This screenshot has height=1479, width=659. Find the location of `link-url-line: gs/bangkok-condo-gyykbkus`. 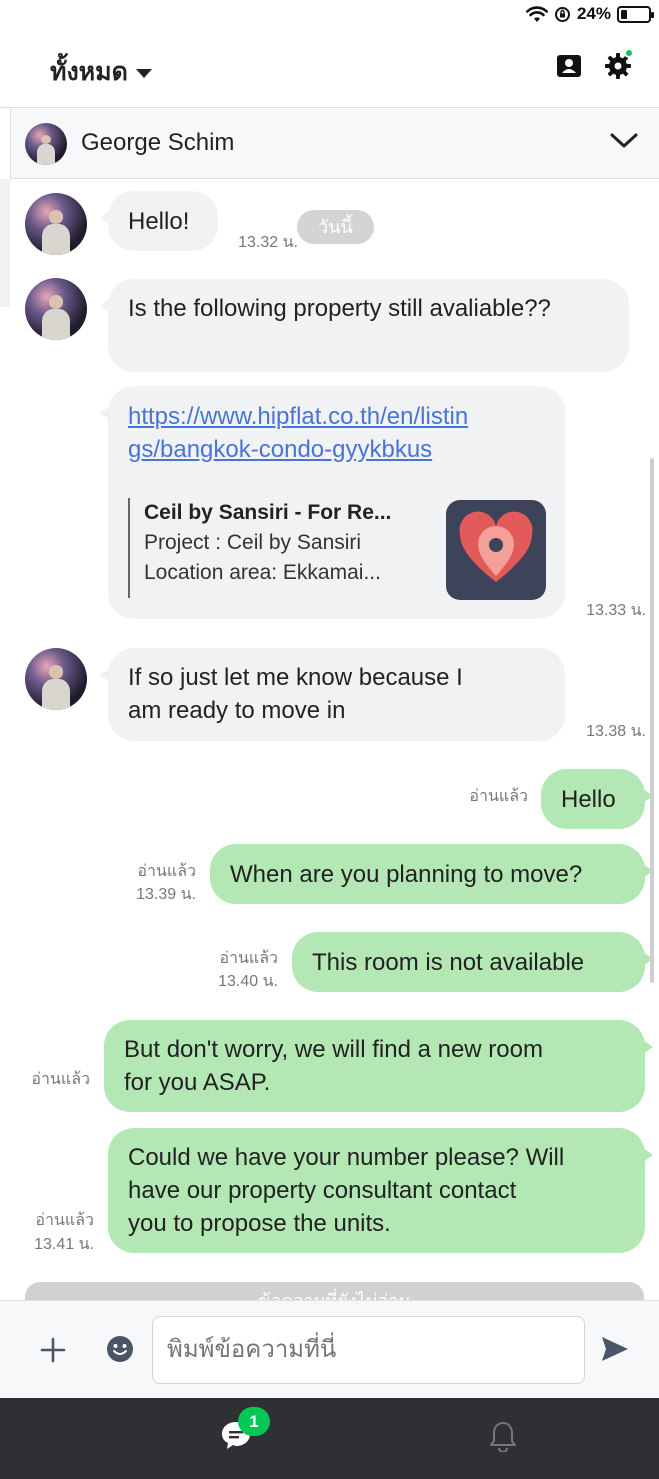

link-url-line: gs/bangkok-condo-gyykbkus is located at coordinates (280, 449).